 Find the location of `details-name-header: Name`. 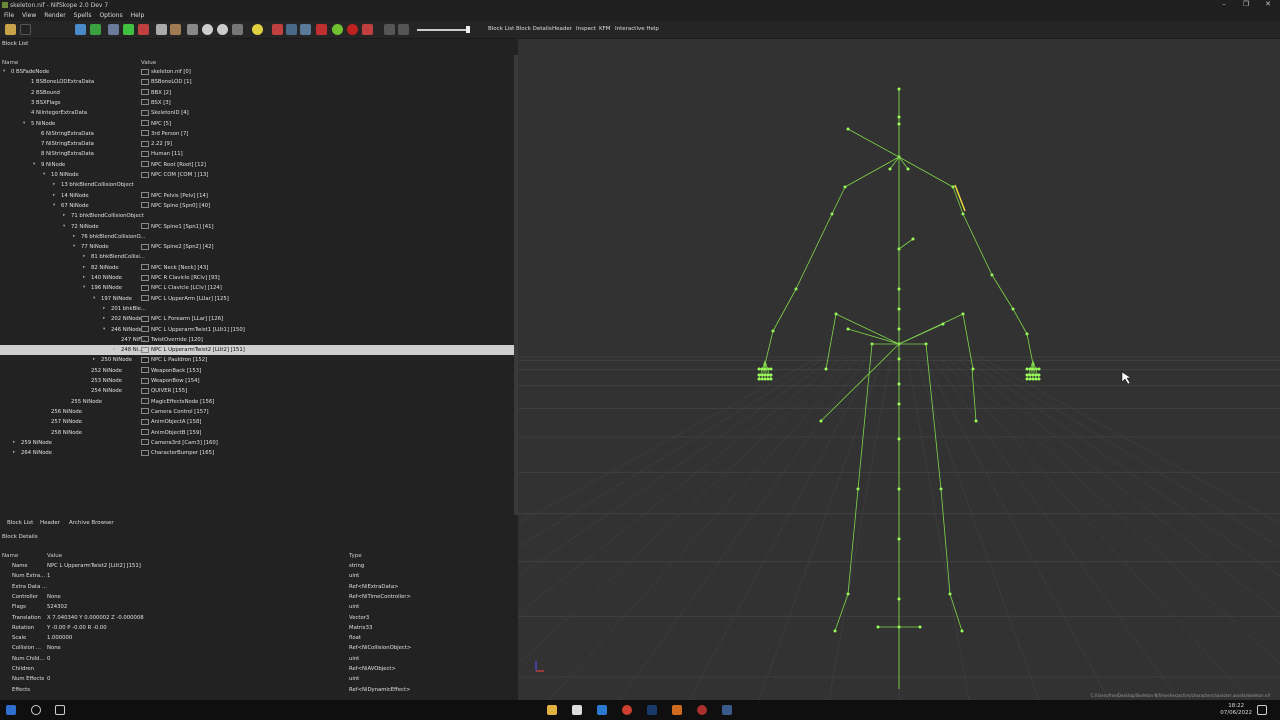

details-name-header: Name is located at coordinates (10, 556).